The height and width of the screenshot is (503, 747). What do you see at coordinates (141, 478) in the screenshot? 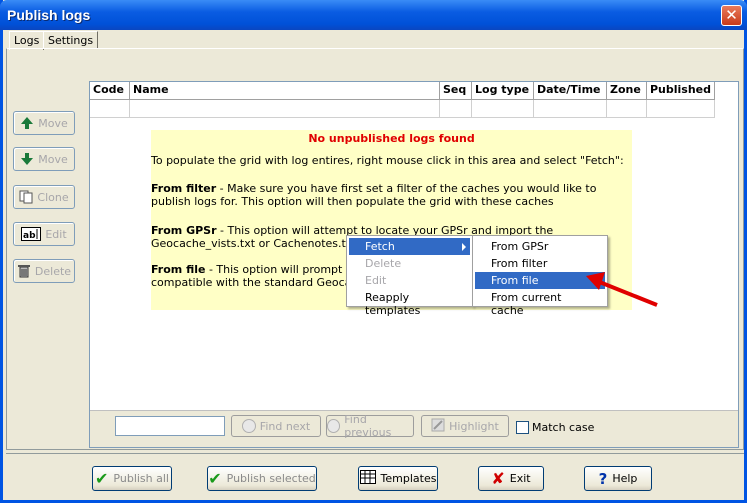
I see `publish-all-label: Publish all` at bounding box center [141, 478].